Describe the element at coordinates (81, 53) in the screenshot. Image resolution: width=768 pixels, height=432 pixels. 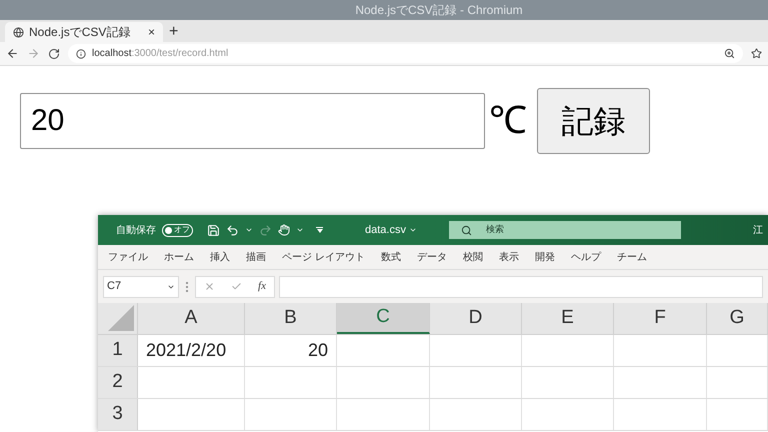
I see `info-icon` at that location.